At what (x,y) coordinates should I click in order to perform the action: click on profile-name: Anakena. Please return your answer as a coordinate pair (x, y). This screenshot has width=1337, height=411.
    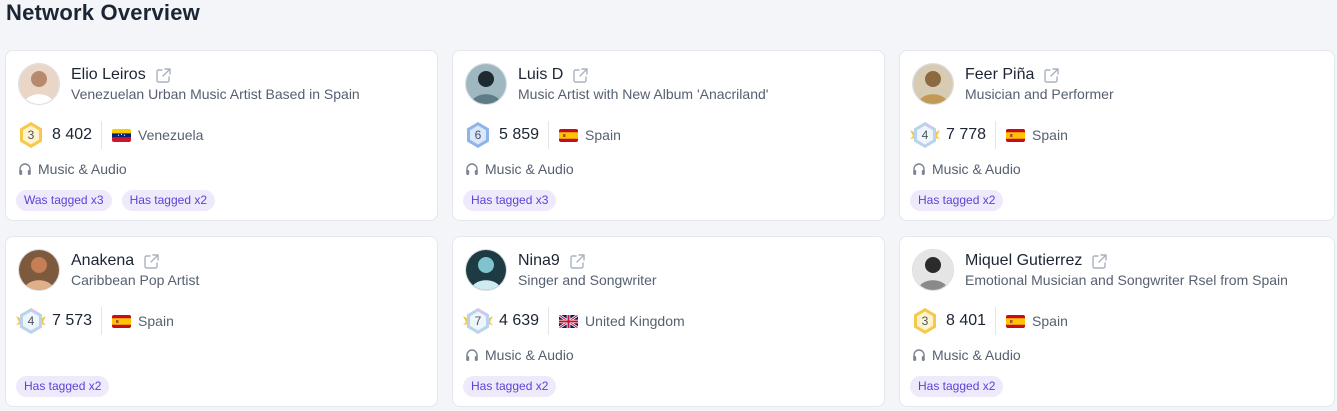
    Looking at the image, I should click on (102, 261).